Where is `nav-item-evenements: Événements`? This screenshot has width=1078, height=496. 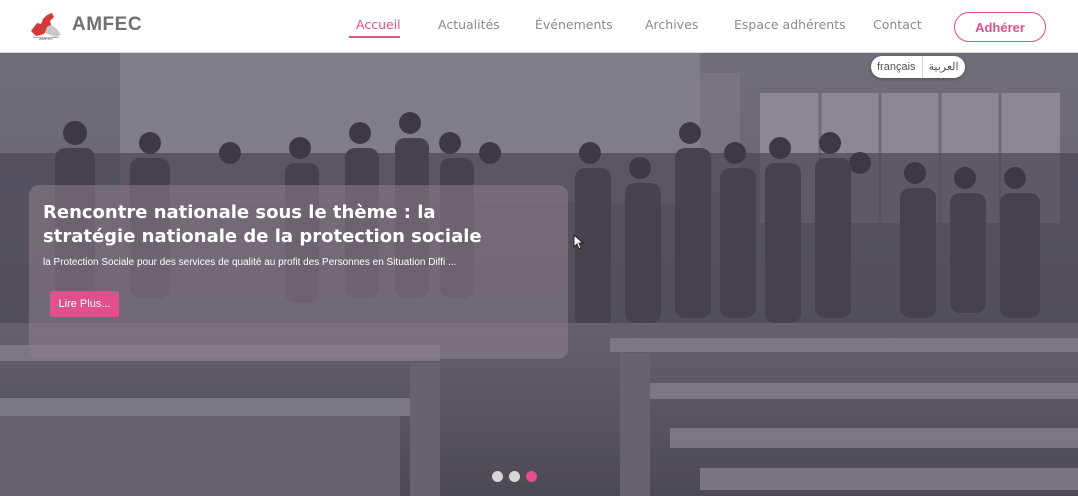 nav-item-evenements: Événements is located at coordinates (574, 24).